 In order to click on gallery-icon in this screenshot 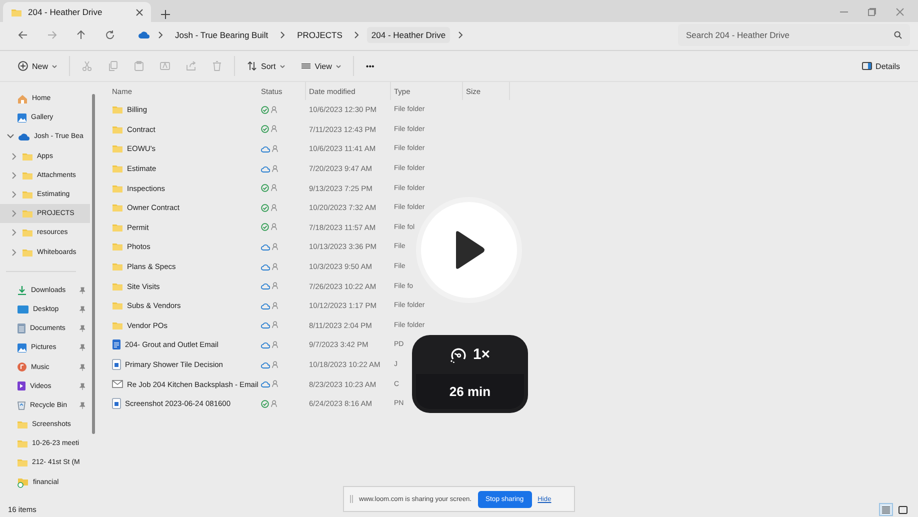, I will do `click(22, 117)`.